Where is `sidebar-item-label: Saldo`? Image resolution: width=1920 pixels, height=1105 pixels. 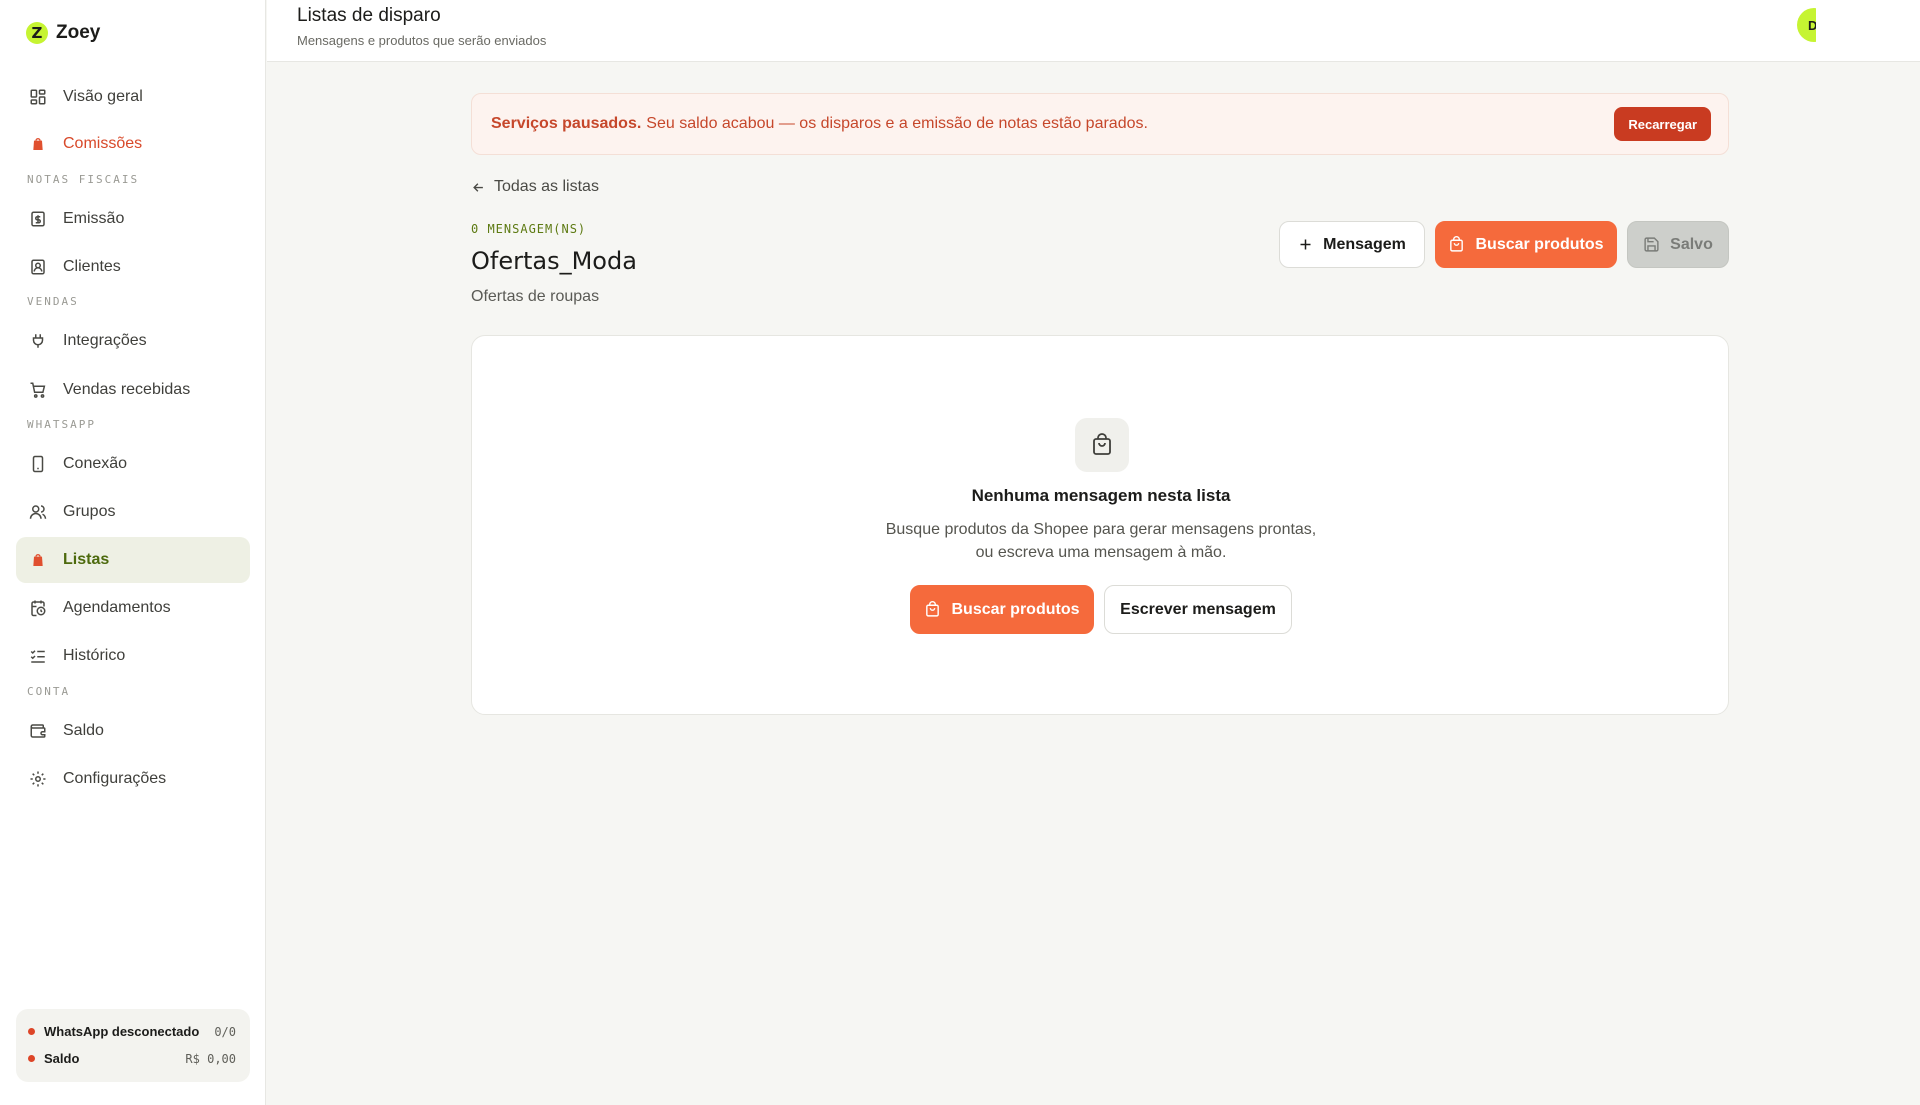 sidebar-item-label: Saldo is located at coordinates (83, 730).